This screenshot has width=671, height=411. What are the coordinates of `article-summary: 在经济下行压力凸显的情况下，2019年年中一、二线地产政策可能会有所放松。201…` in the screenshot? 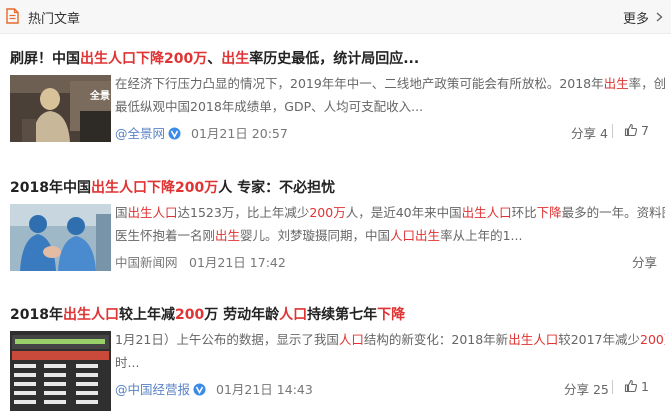 It's located at (390, 95).